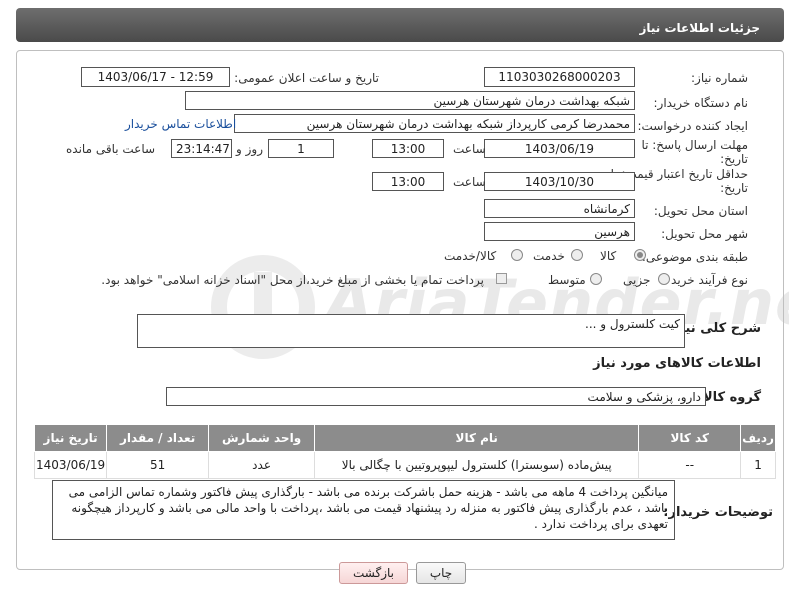 This screenshot has height=598, width=789. What do you see at coordinates (577, 255) in the screenshot?
I see `category-radio-service` at bounding box center [577, 255].